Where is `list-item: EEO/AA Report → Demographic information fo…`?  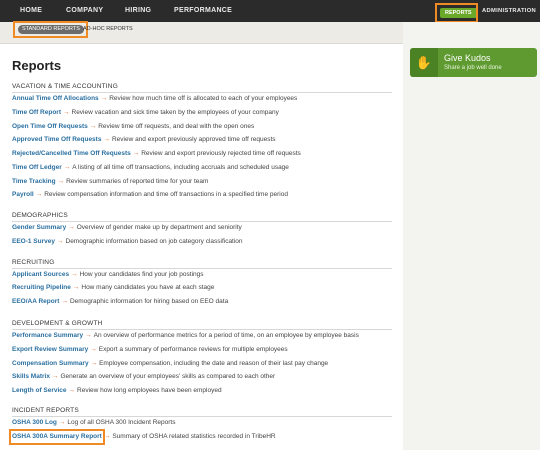 list-item: EEO/AA Report → Demographic information fo… is located at coordinates (120, 301).